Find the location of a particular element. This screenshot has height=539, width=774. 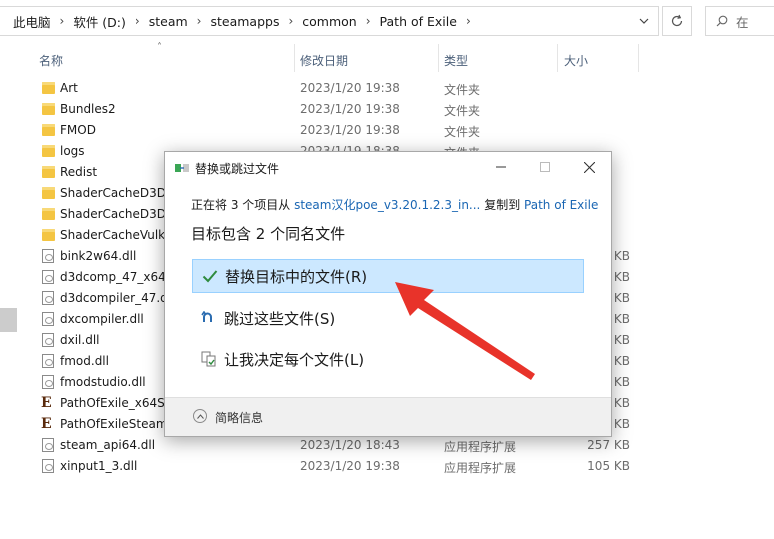

skip-files-label: 跳过这些文件(S) is located at coordinates (280, 318).